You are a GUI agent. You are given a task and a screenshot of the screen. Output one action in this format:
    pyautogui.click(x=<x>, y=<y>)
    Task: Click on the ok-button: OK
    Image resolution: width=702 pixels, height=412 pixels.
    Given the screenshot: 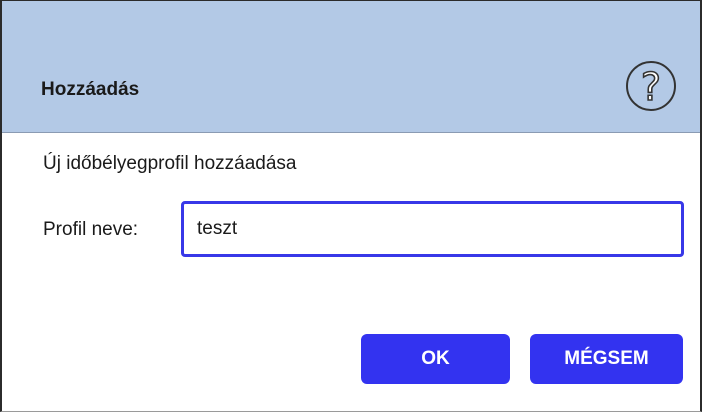 What is the action you would take?
    pyautogui.click(x=435, y=359)
    